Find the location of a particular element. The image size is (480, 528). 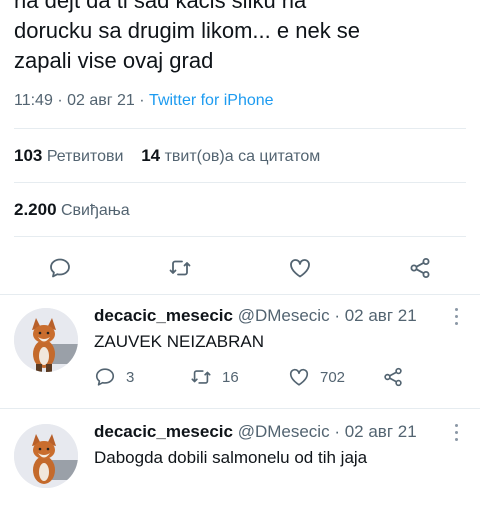

stats-row: 103 Ретвитови 14 твит(ов)а са цитатом is located at coordinates (167, 156).